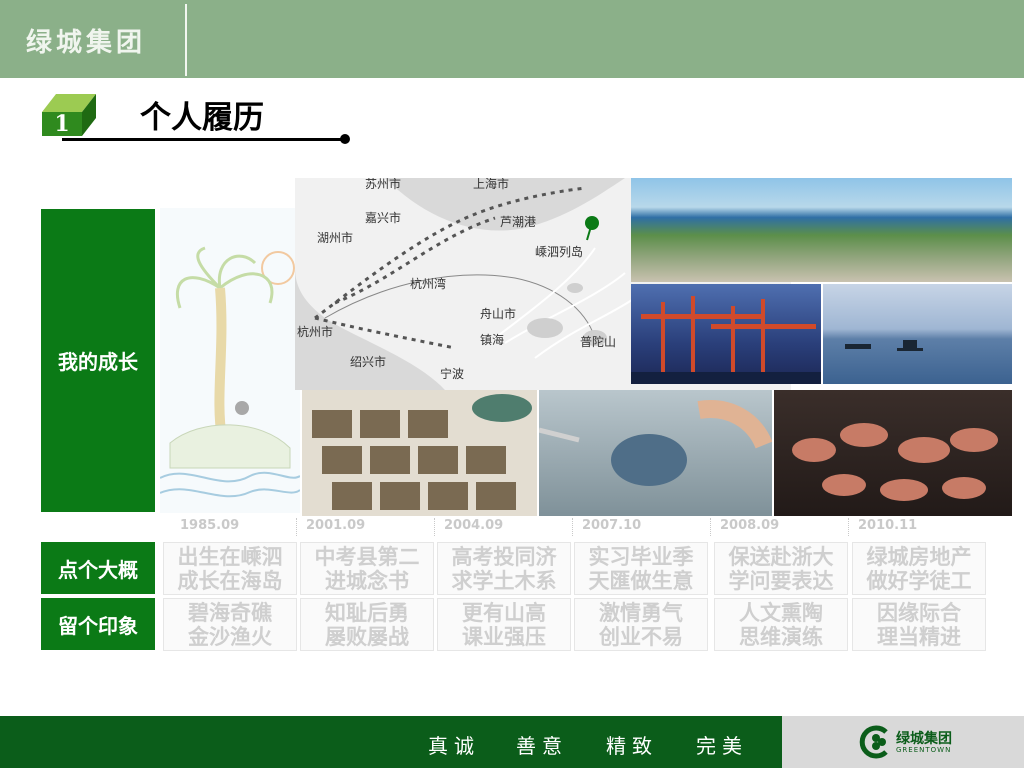 The height and width of the screenshot is (768, 1024). I want to click on impression-cell: 人文熏陶 思维演练, so click(781, 624).